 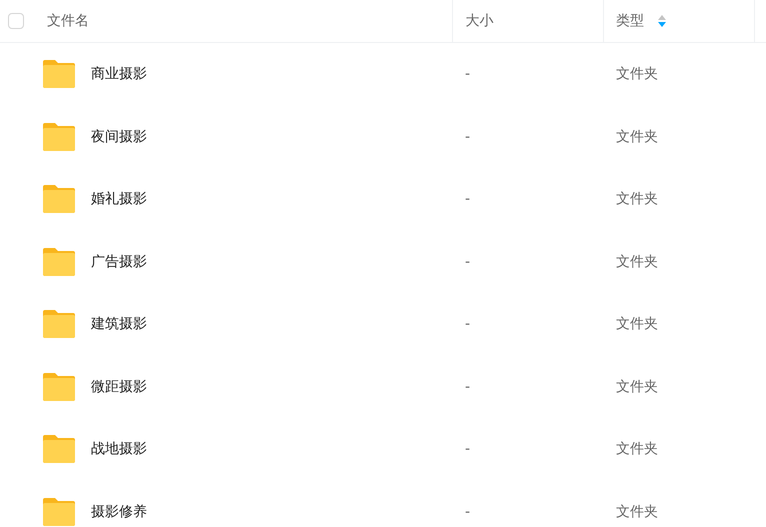 What do you see at coordinates (68, 21) in the screenshot?
I see `column-header: 文件名` at bounding box center [68, 21].